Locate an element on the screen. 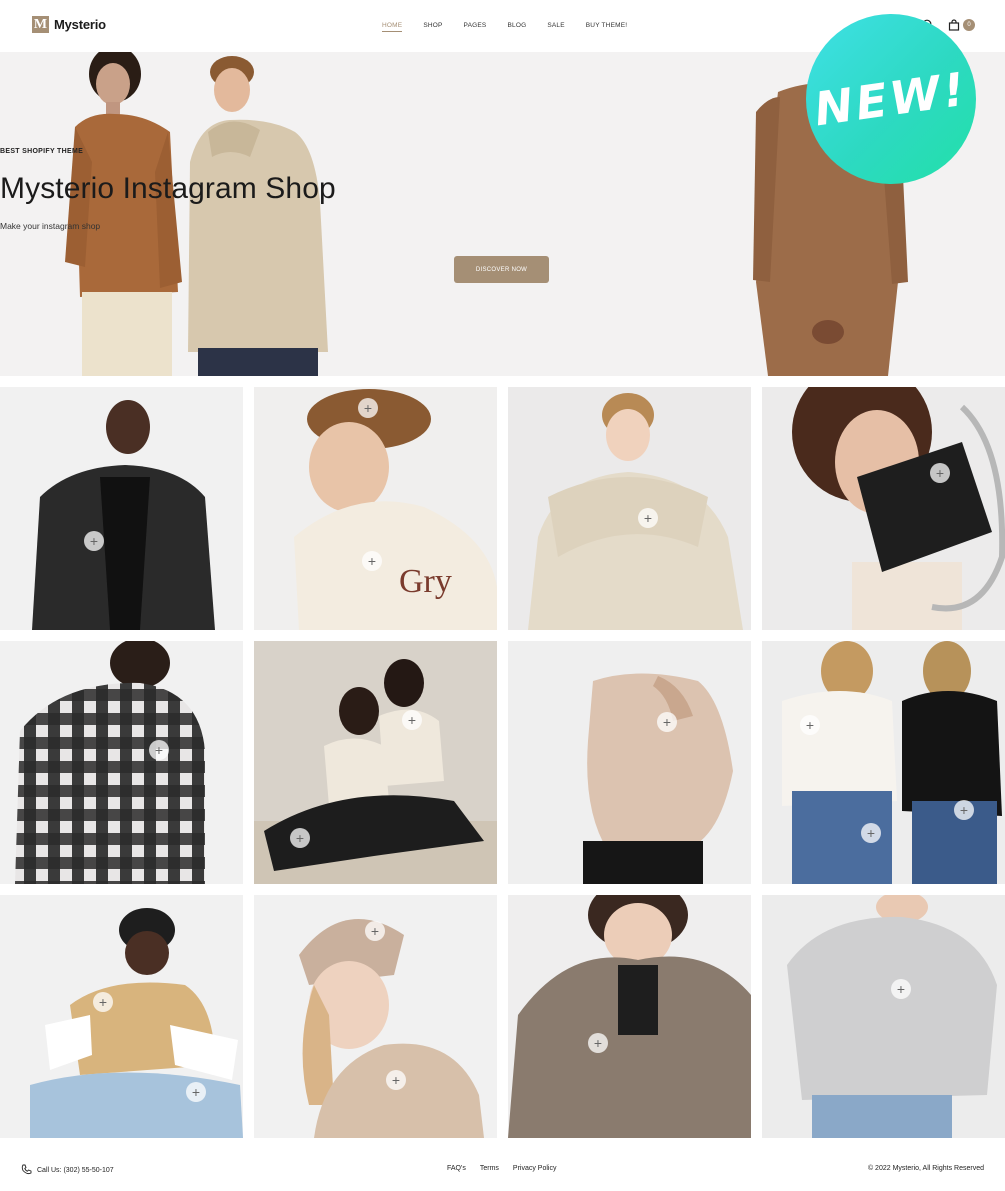 The height and width of the screenshot is (1191, 1005). nav-shop: SHOP is located at coordinates (432, 27).